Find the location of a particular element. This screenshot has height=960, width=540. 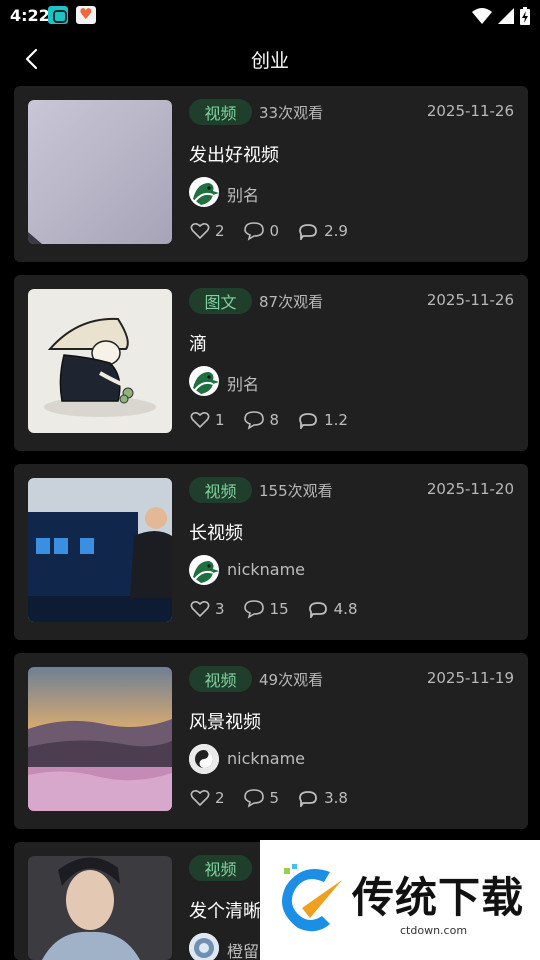

page-title: 创业 is located at coordinates (269, 61).